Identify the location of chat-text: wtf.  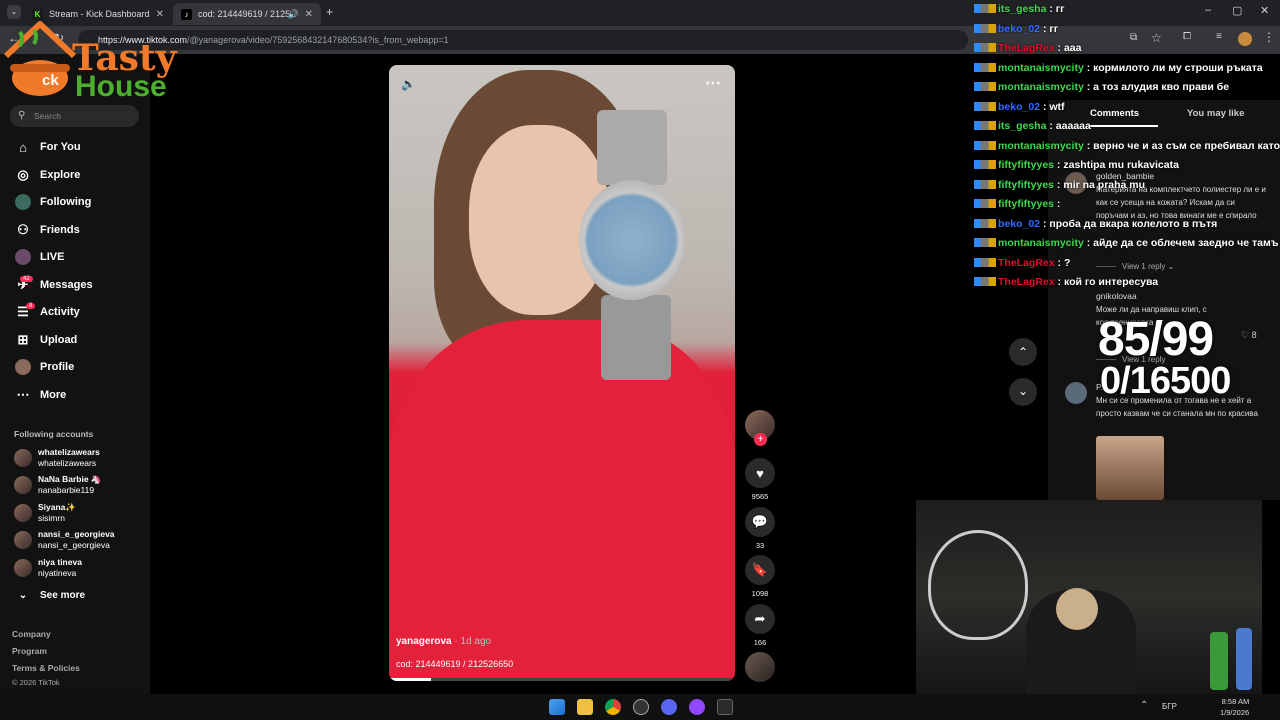
(1057, 106).